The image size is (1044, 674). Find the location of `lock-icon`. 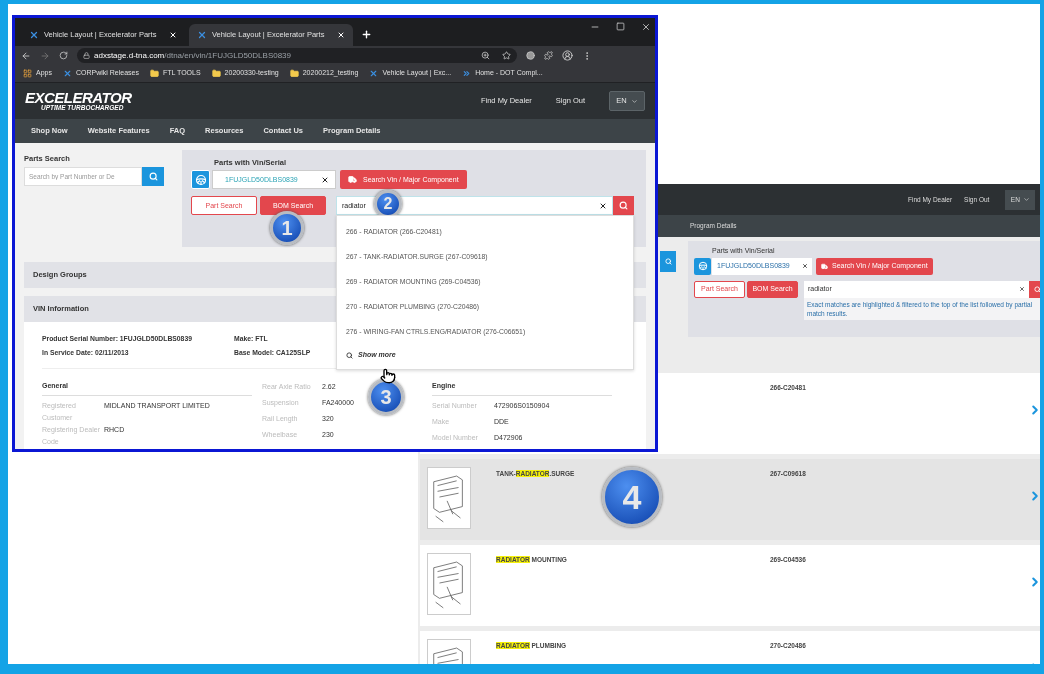

lock-icon is located at coordinates (86, 55).